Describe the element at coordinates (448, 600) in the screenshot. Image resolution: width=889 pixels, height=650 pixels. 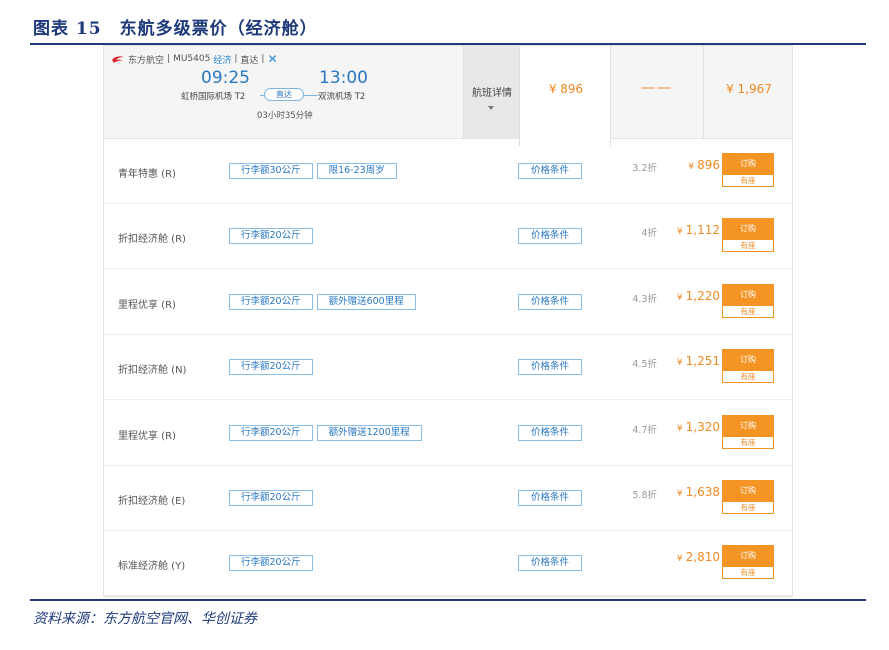
I see `bottom-rule` at that location.